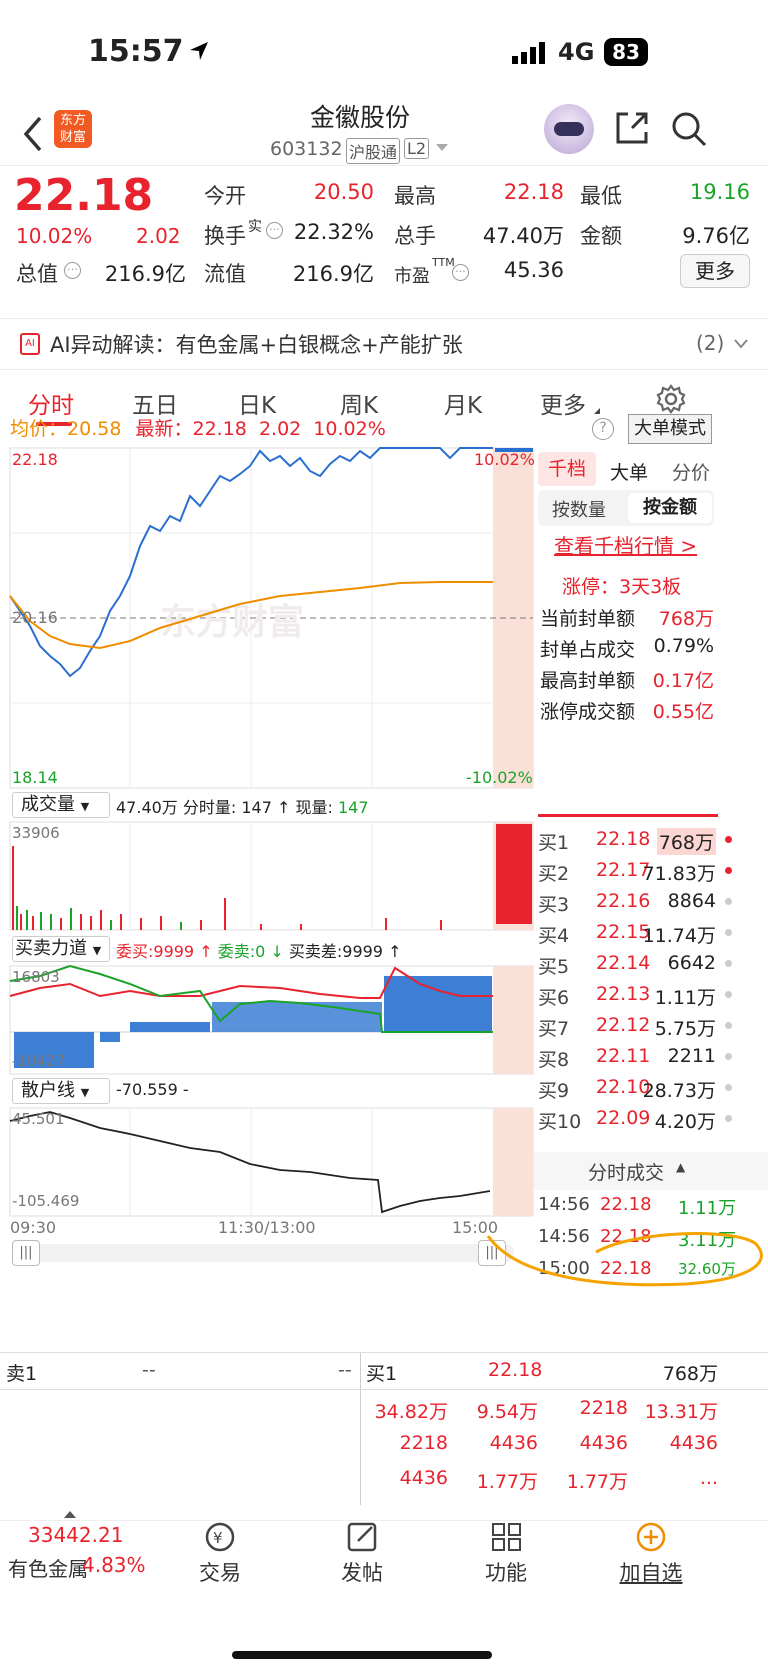 The height and width of the screenshot is (1669, 768). Describe the element at coordinates (603, 429) in the screenshot. I see `help-icon: ?` at that location.